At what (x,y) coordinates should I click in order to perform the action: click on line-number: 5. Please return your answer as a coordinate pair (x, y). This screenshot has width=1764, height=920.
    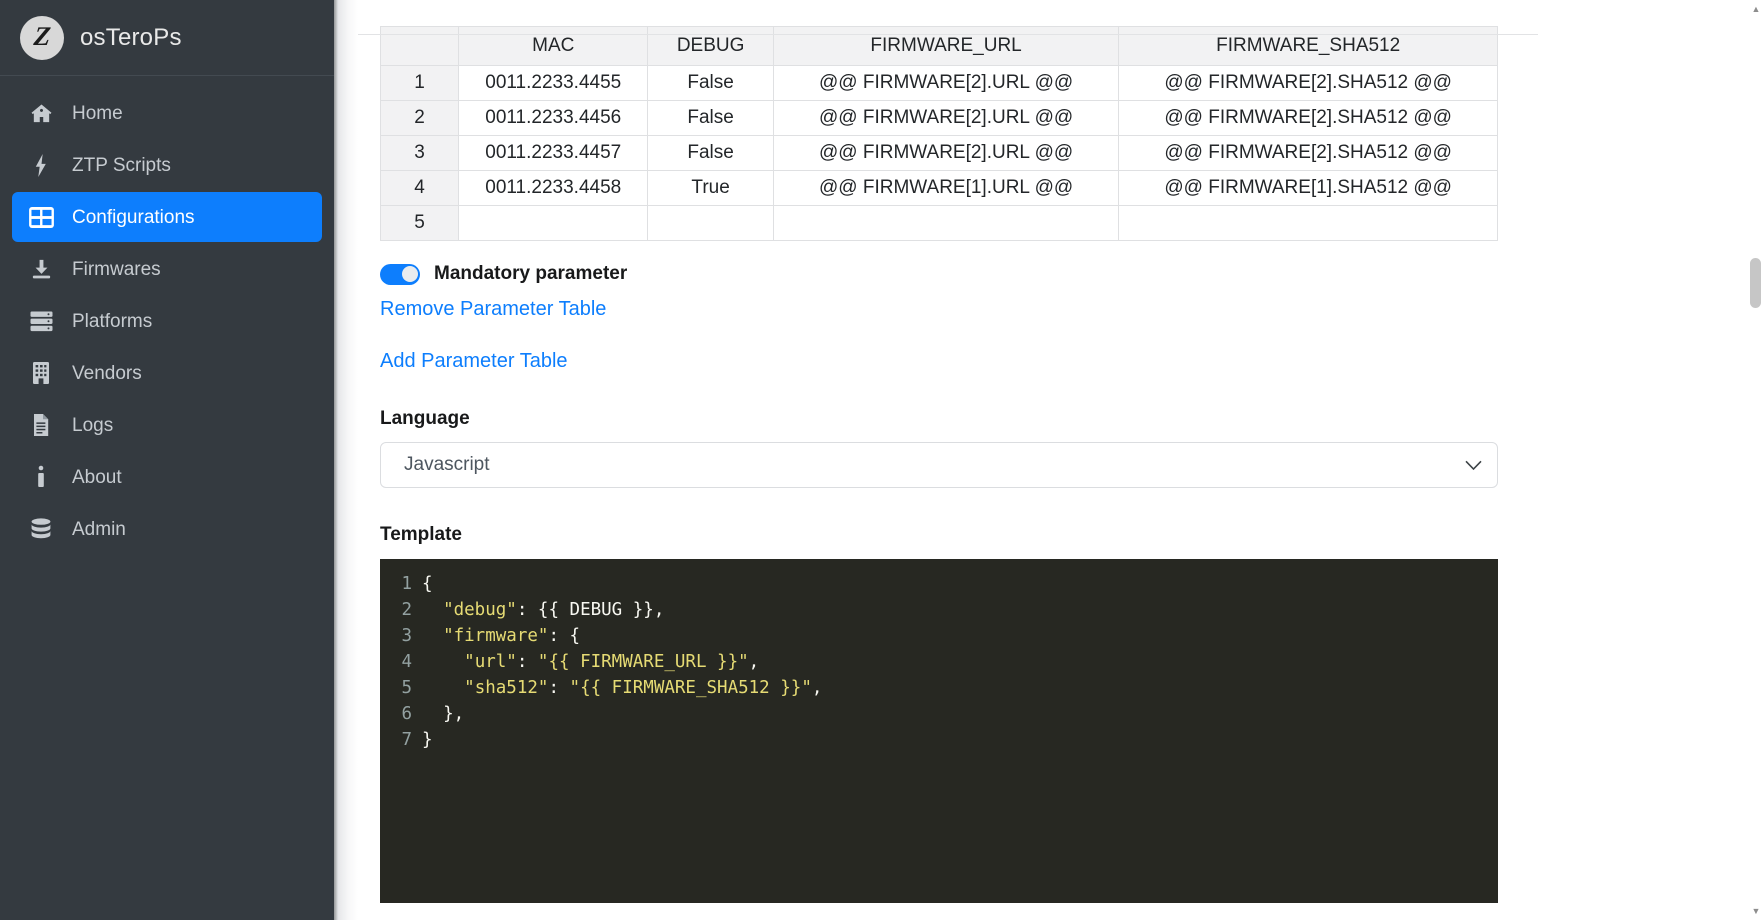
    Looking at the image, I should click on (406, 688).